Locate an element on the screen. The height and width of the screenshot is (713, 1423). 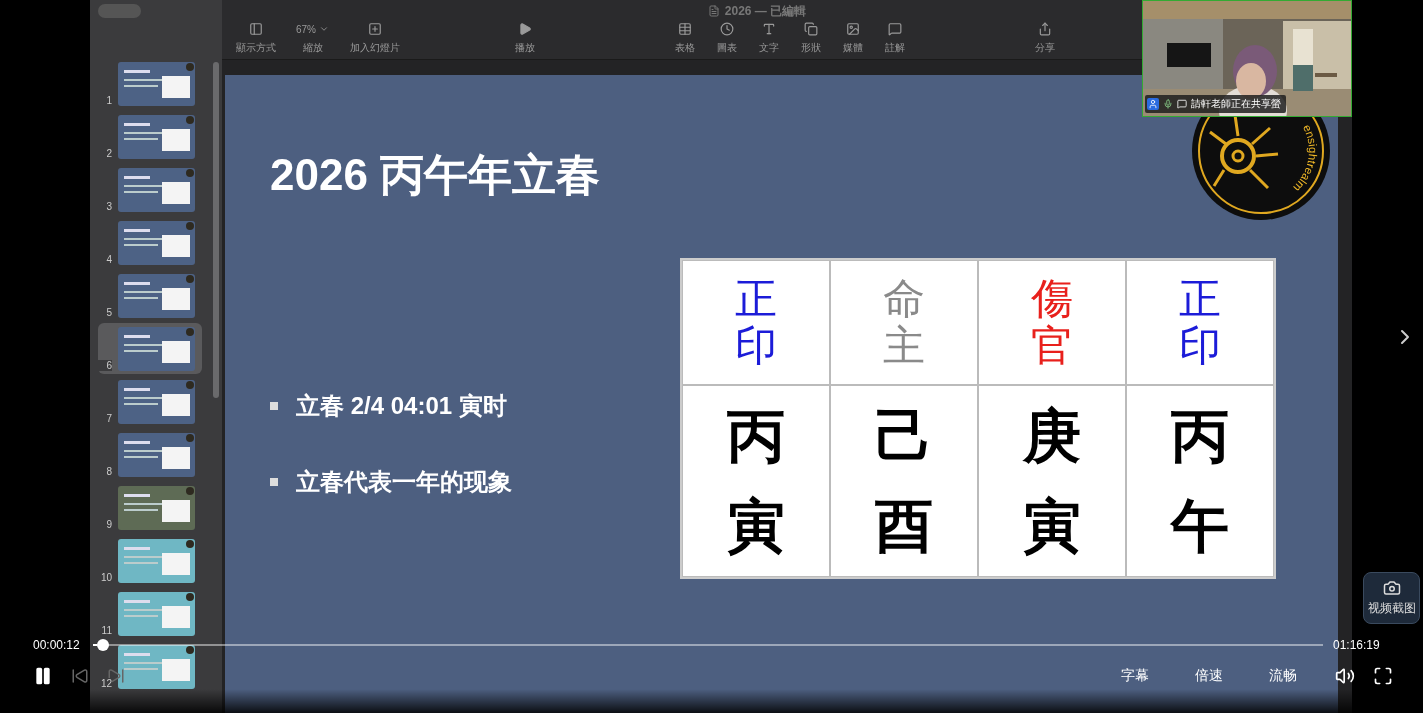
thumbnail-row: 7 is located at coordinates (150, 401).